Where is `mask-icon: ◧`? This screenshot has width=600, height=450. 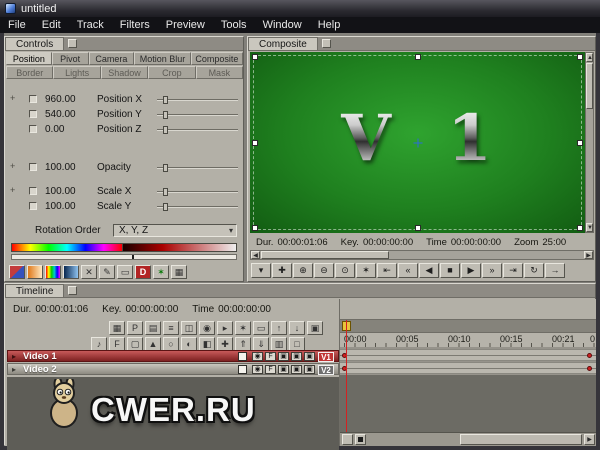 mask-icon: ◧ is located at coordinates (207, 344).